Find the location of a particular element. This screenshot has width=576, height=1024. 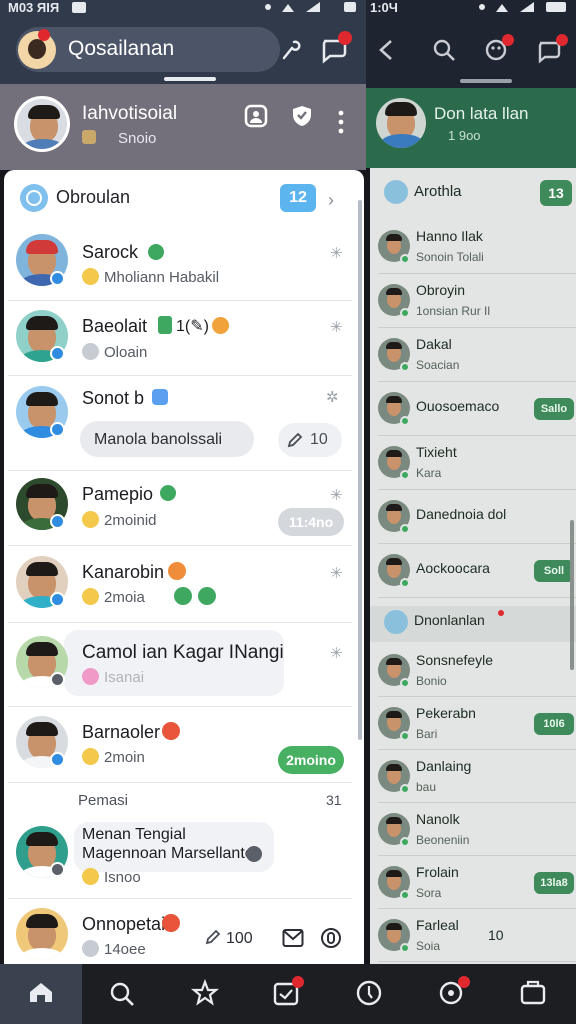

attachment-icon is located at coordinates (331, 938).